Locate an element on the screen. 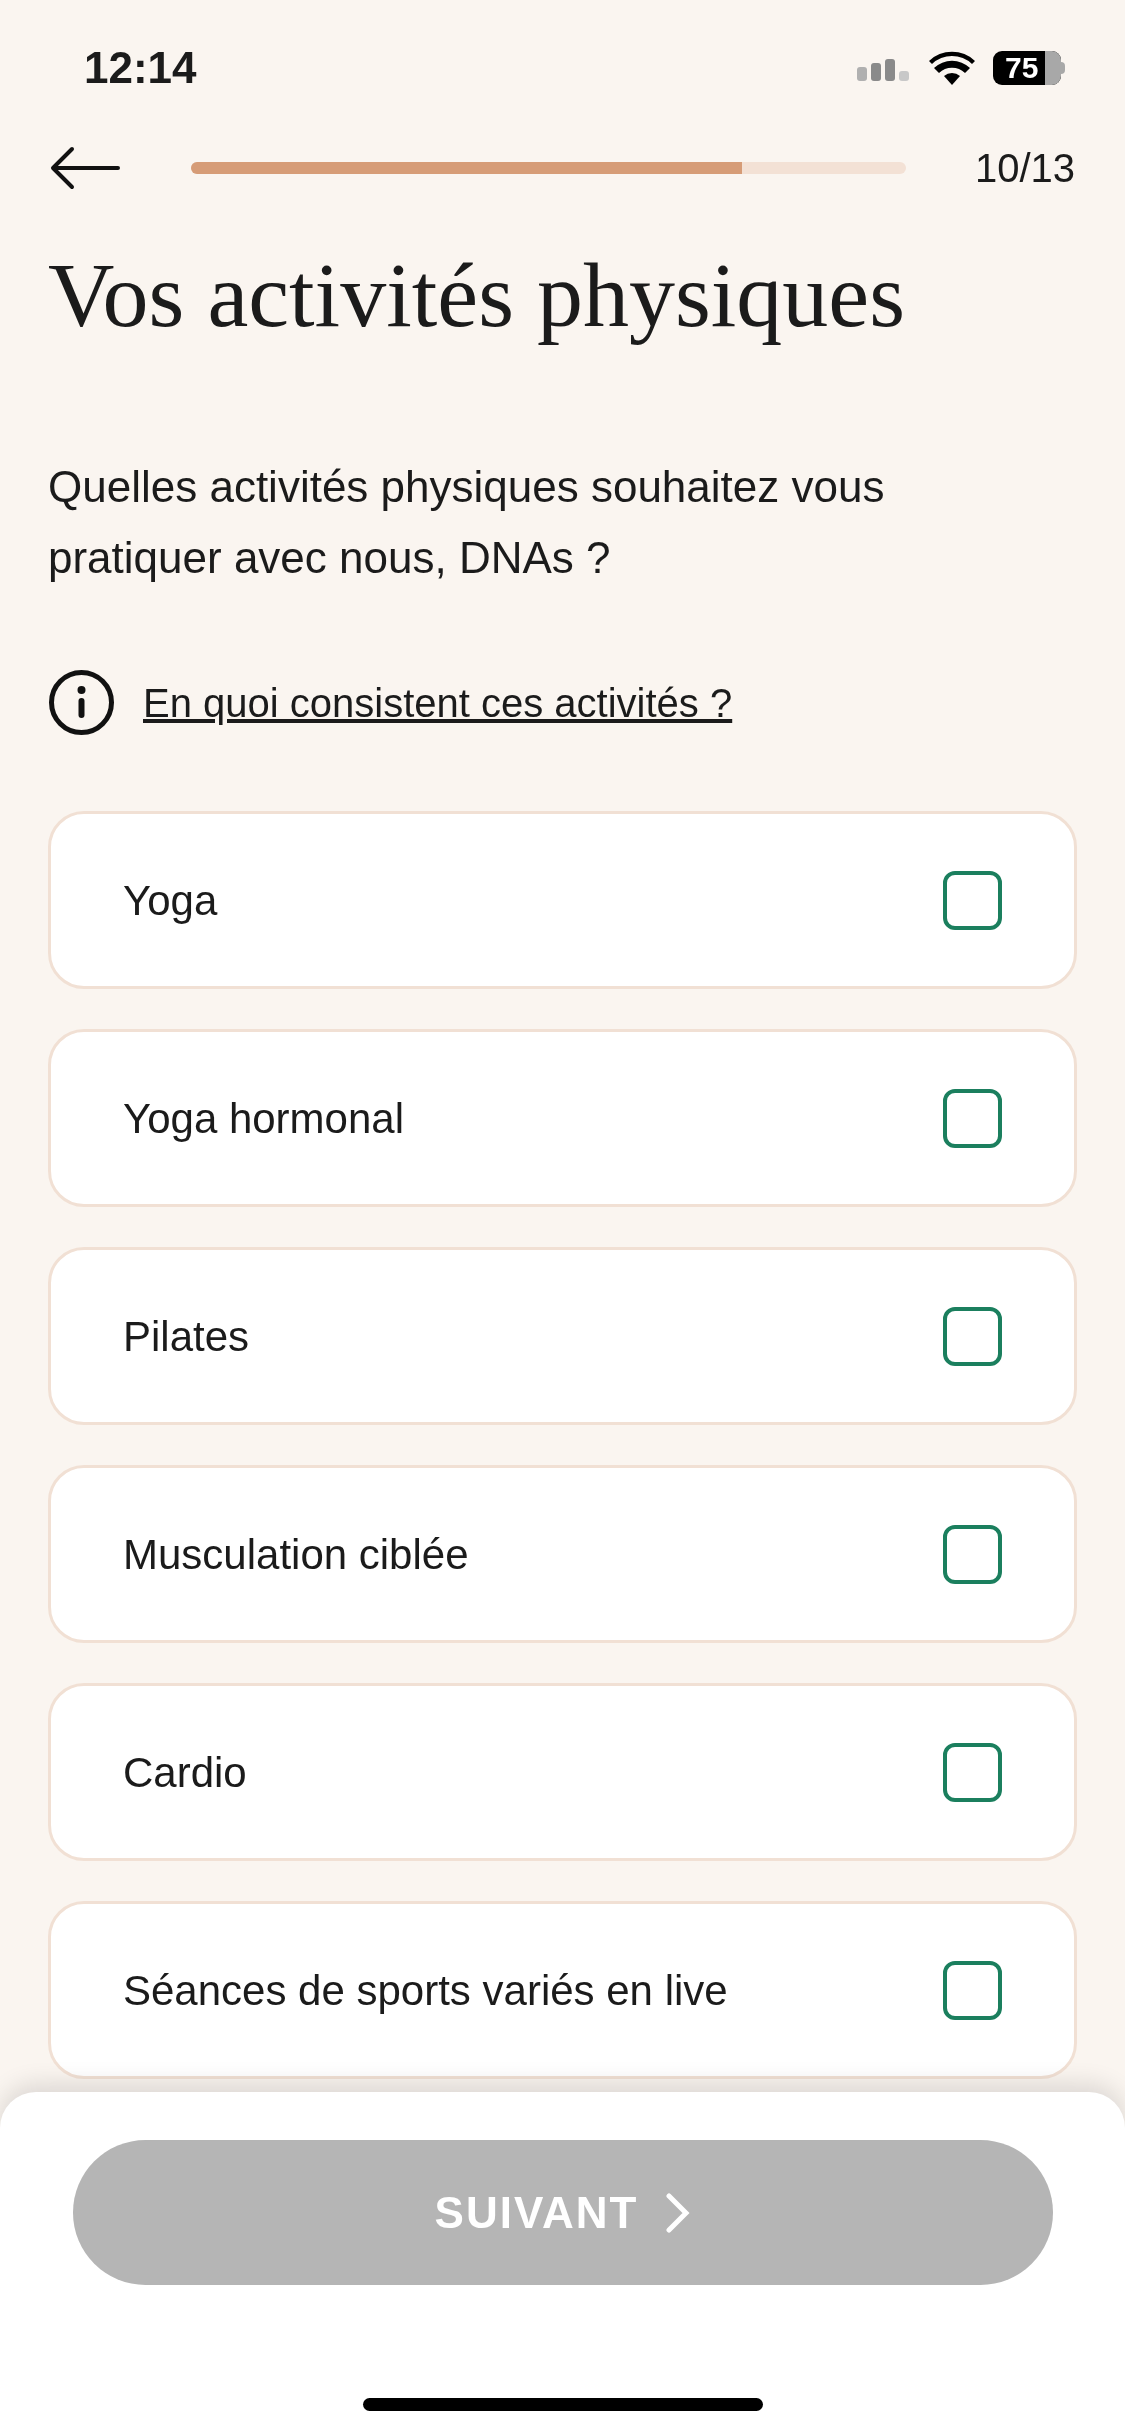  option-card: Pilates is located at coordinates (562, 1336).